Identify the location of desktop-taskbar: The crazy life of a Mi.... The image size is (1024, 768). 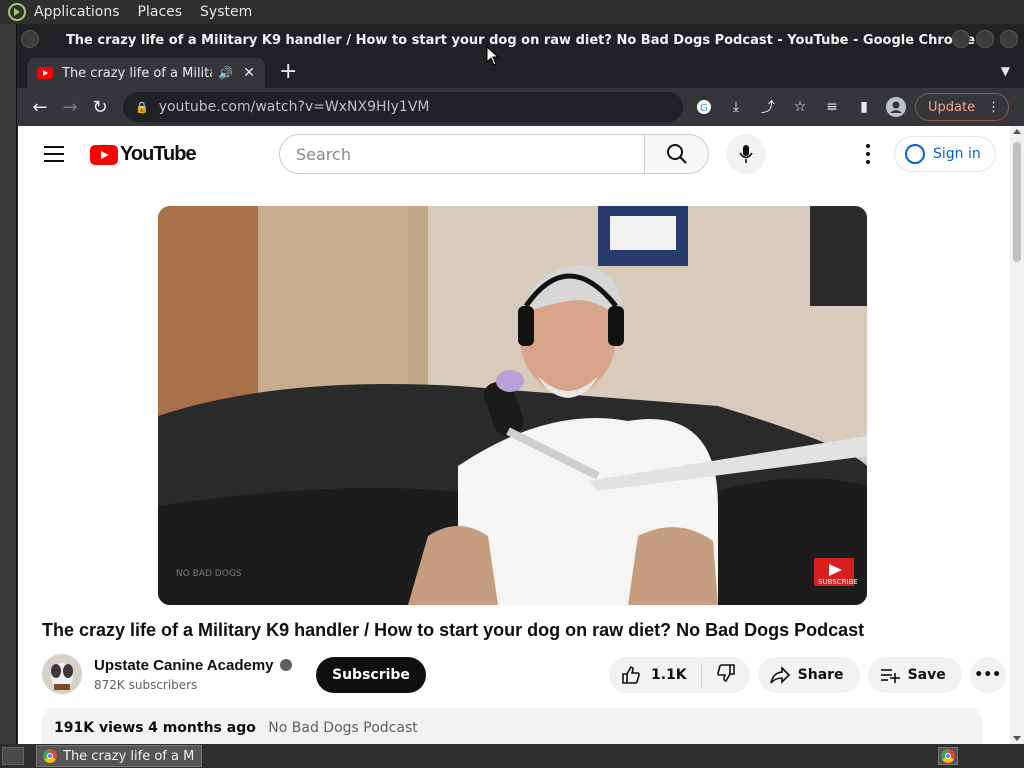
(512, 756).